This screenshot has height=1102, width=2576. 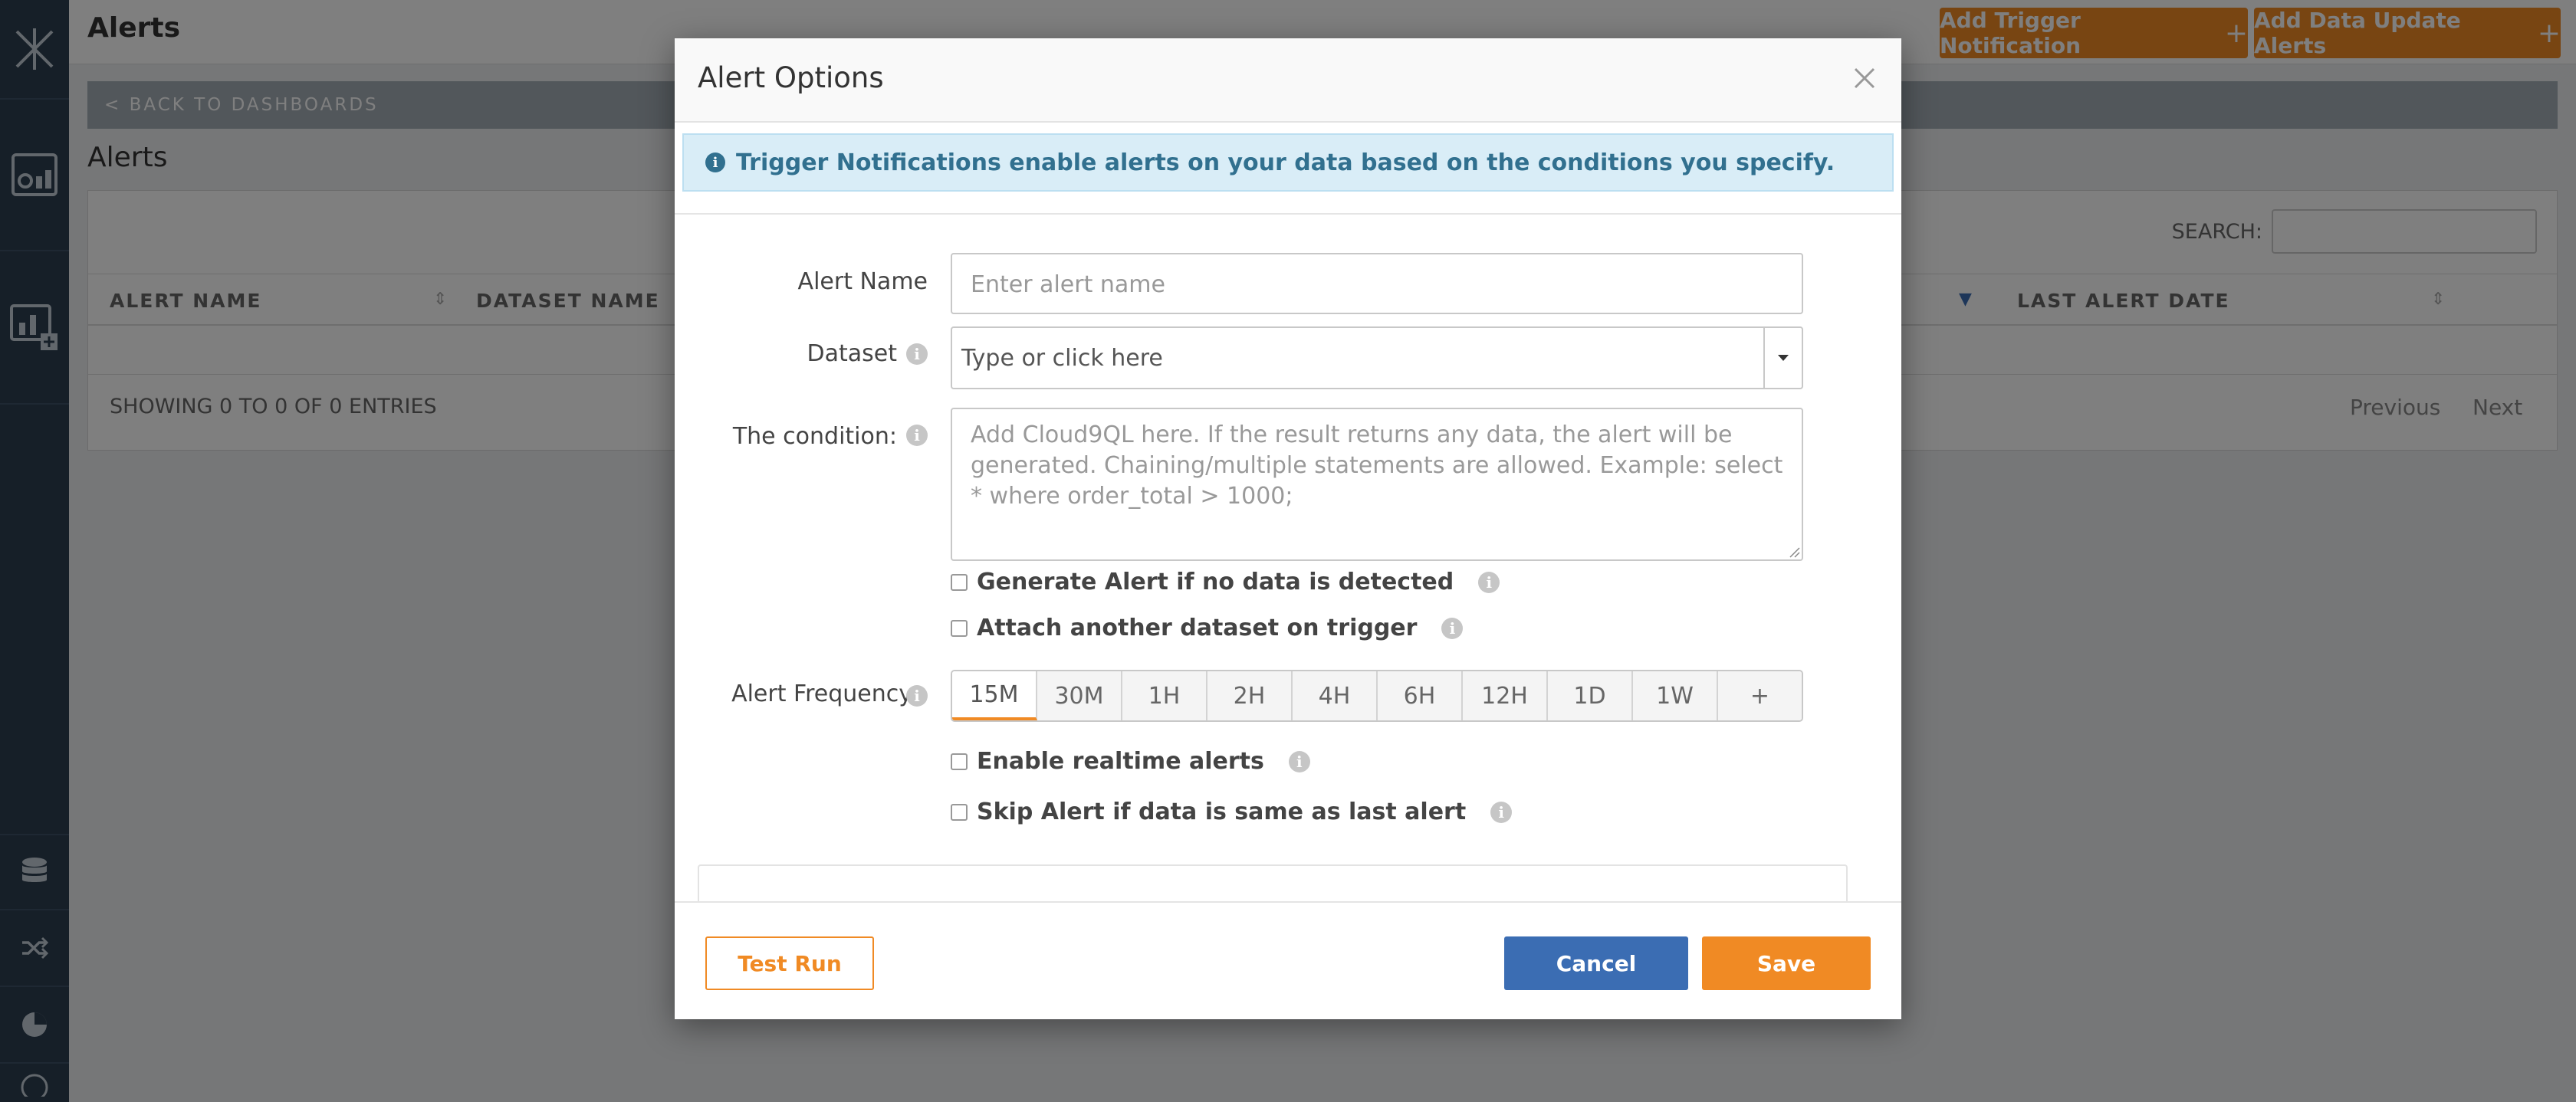 I want to click on cancel-button: Cancel, so click(x=1596, y=963).